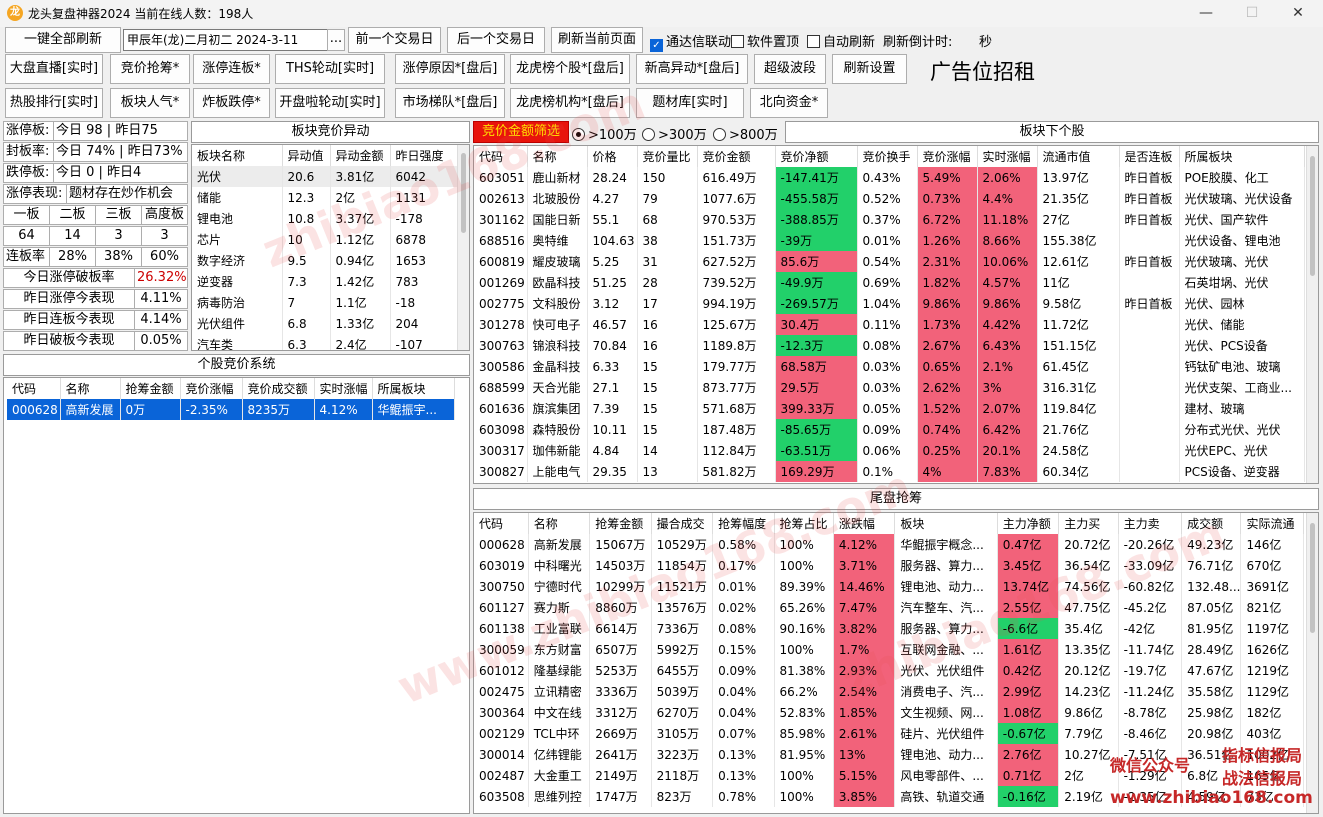 The image size is (1323, 817). I want to click on column-header: 成交额, so click(1211, 523).